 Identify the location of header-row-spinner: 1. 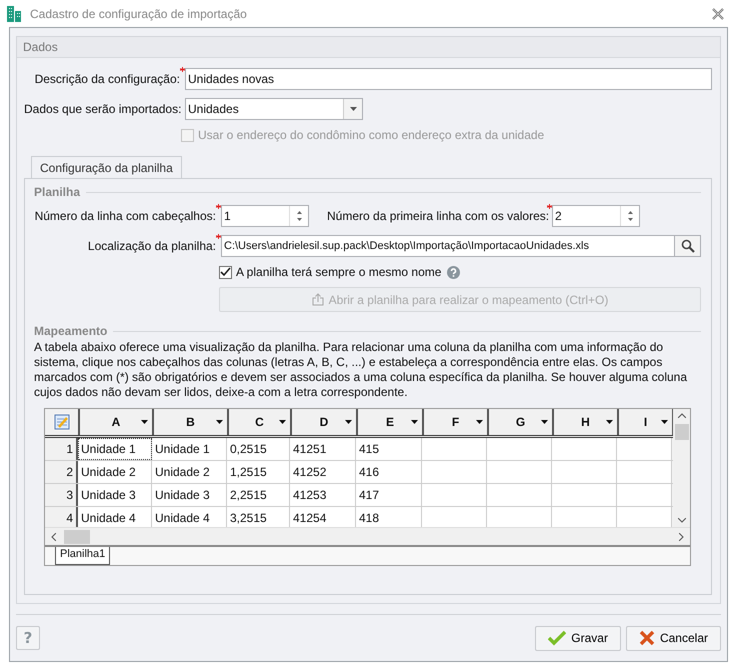
(265, 216).